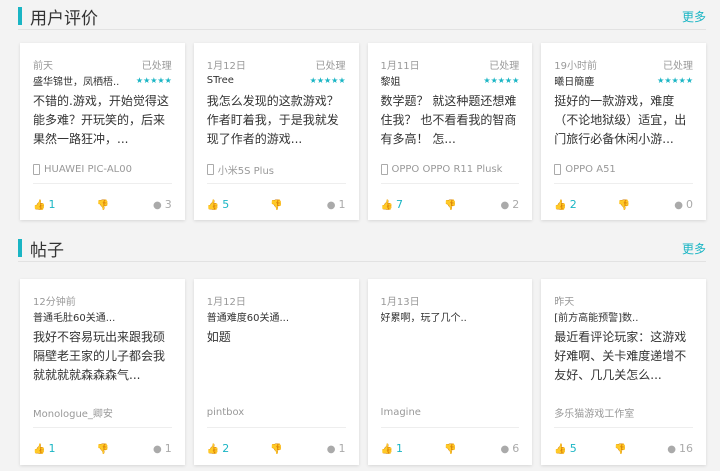 The image size is (720, 471). I want to click on post-author: 多乐猫游戏工作室, so click(594, 414).